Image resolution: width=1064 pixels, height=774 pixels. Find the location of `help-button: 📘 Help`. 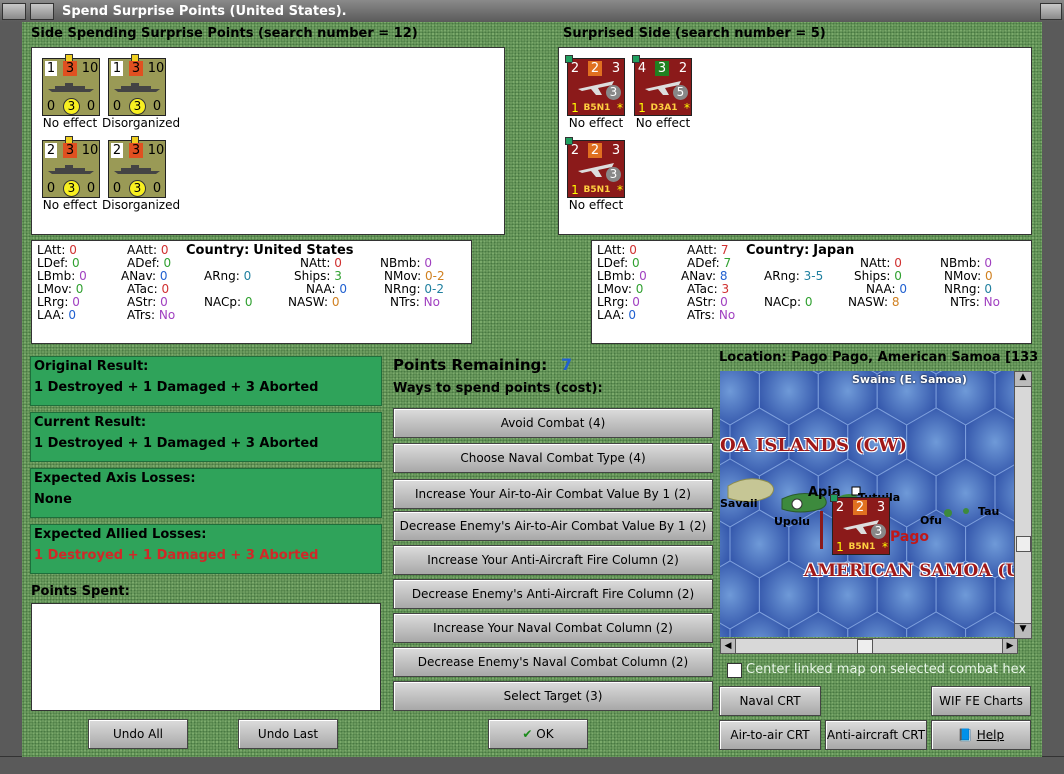

help-button: 📘 Help is located at coordinates (981, 735).